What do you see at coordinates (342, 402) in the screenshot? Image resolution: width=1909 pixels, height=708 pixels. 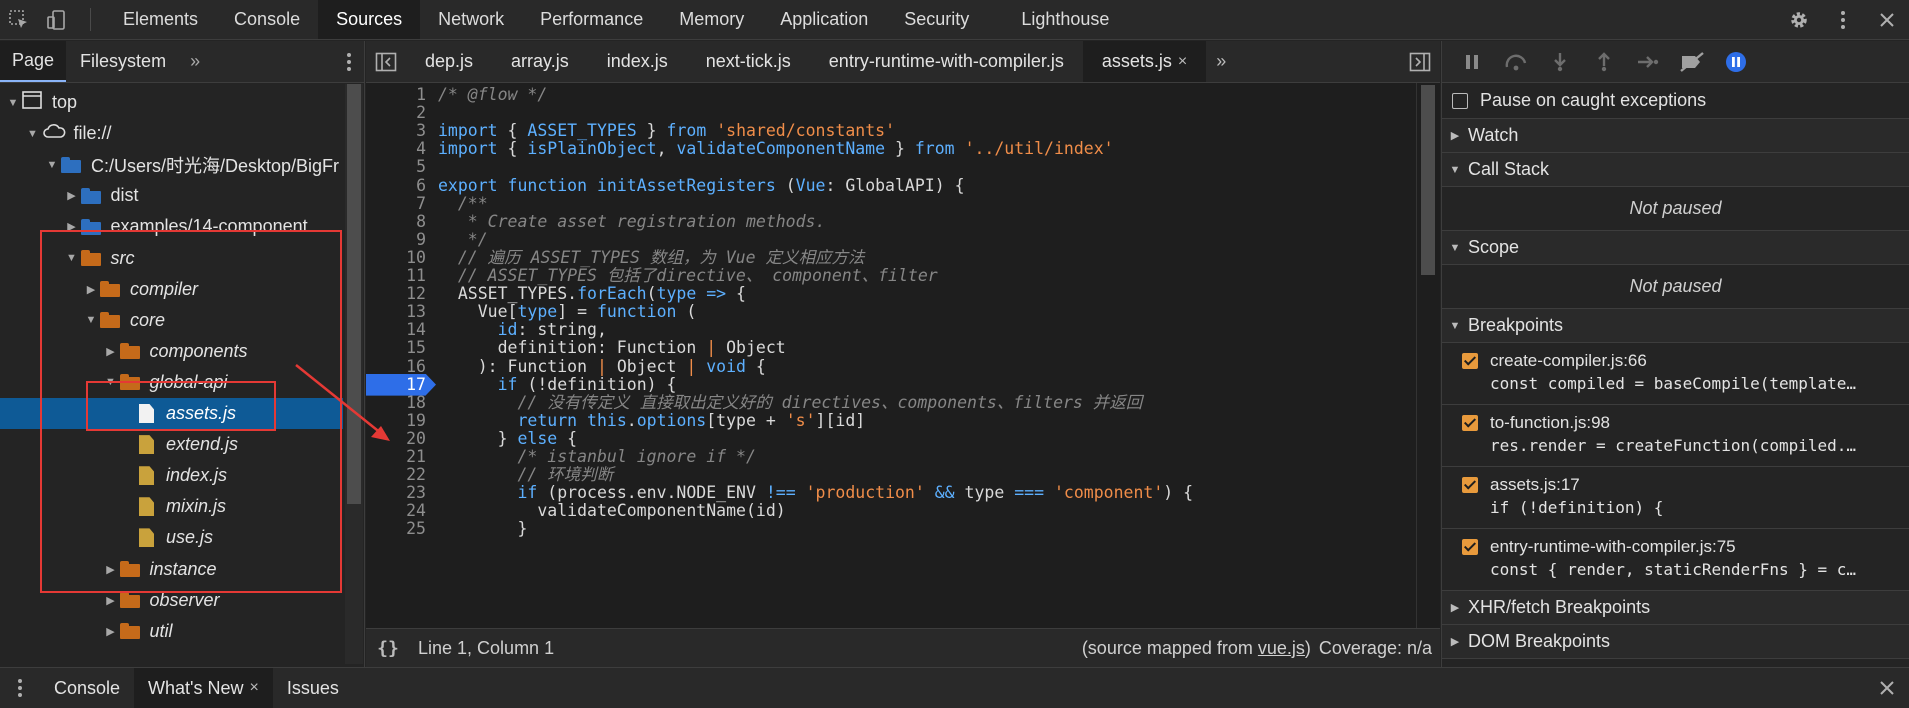 I see `annotation-arrow` at bounding box center [342, 402].